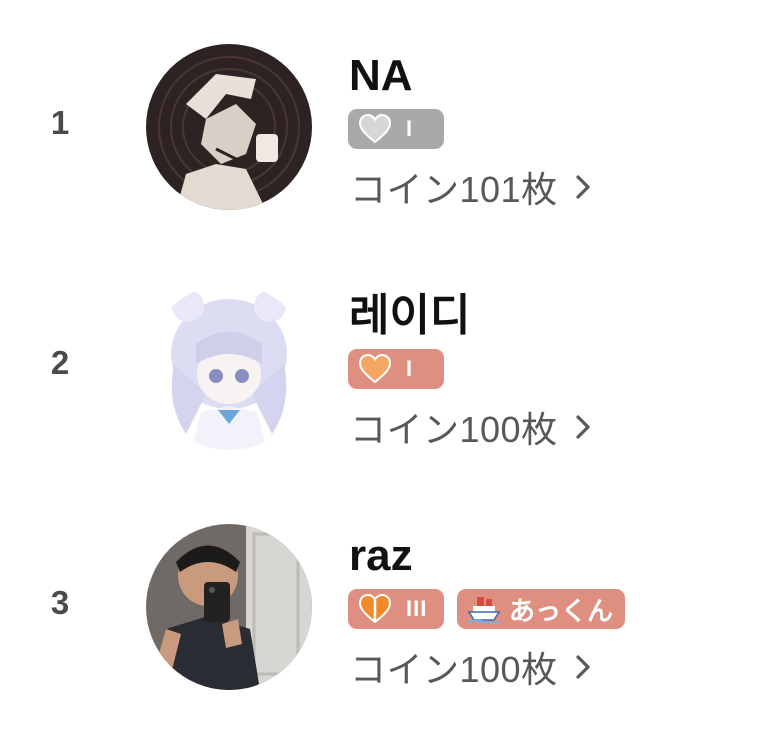 The width and height of the screenshot is (757, 738). I want to click on user-name: raz, so click(381, 555).